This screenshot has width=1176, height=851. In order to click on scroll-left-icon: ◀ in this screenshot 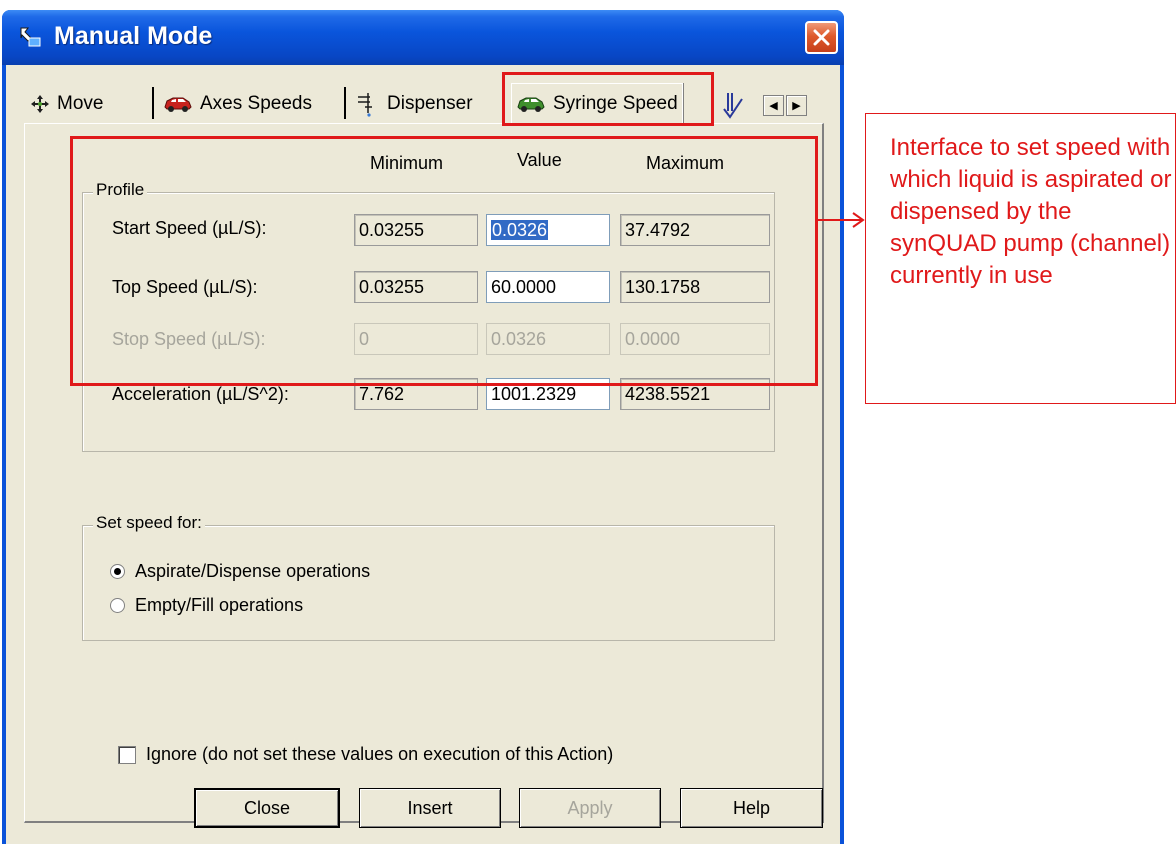, I will do `click(773, 106)`.